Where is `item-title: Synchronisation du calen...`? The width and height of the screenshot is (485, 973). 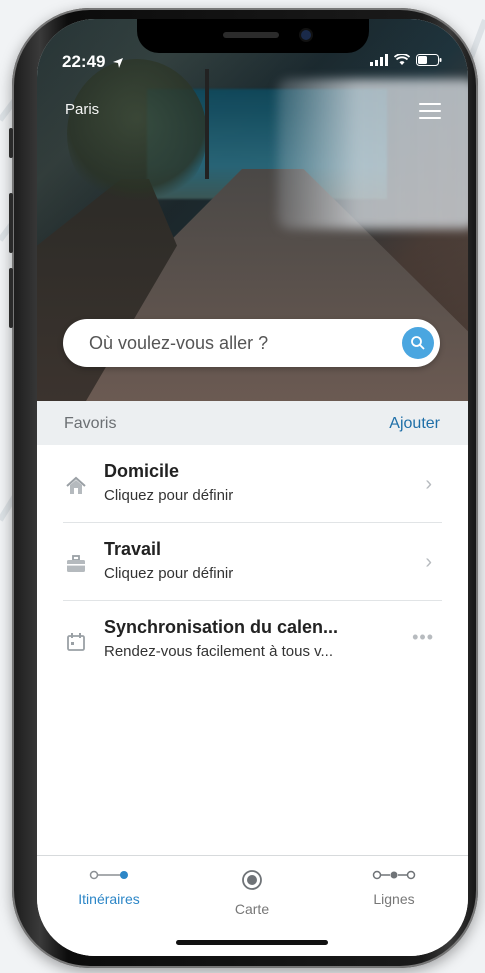 item-title: Synchronisation du calen... is located at coordinates (221, 627).